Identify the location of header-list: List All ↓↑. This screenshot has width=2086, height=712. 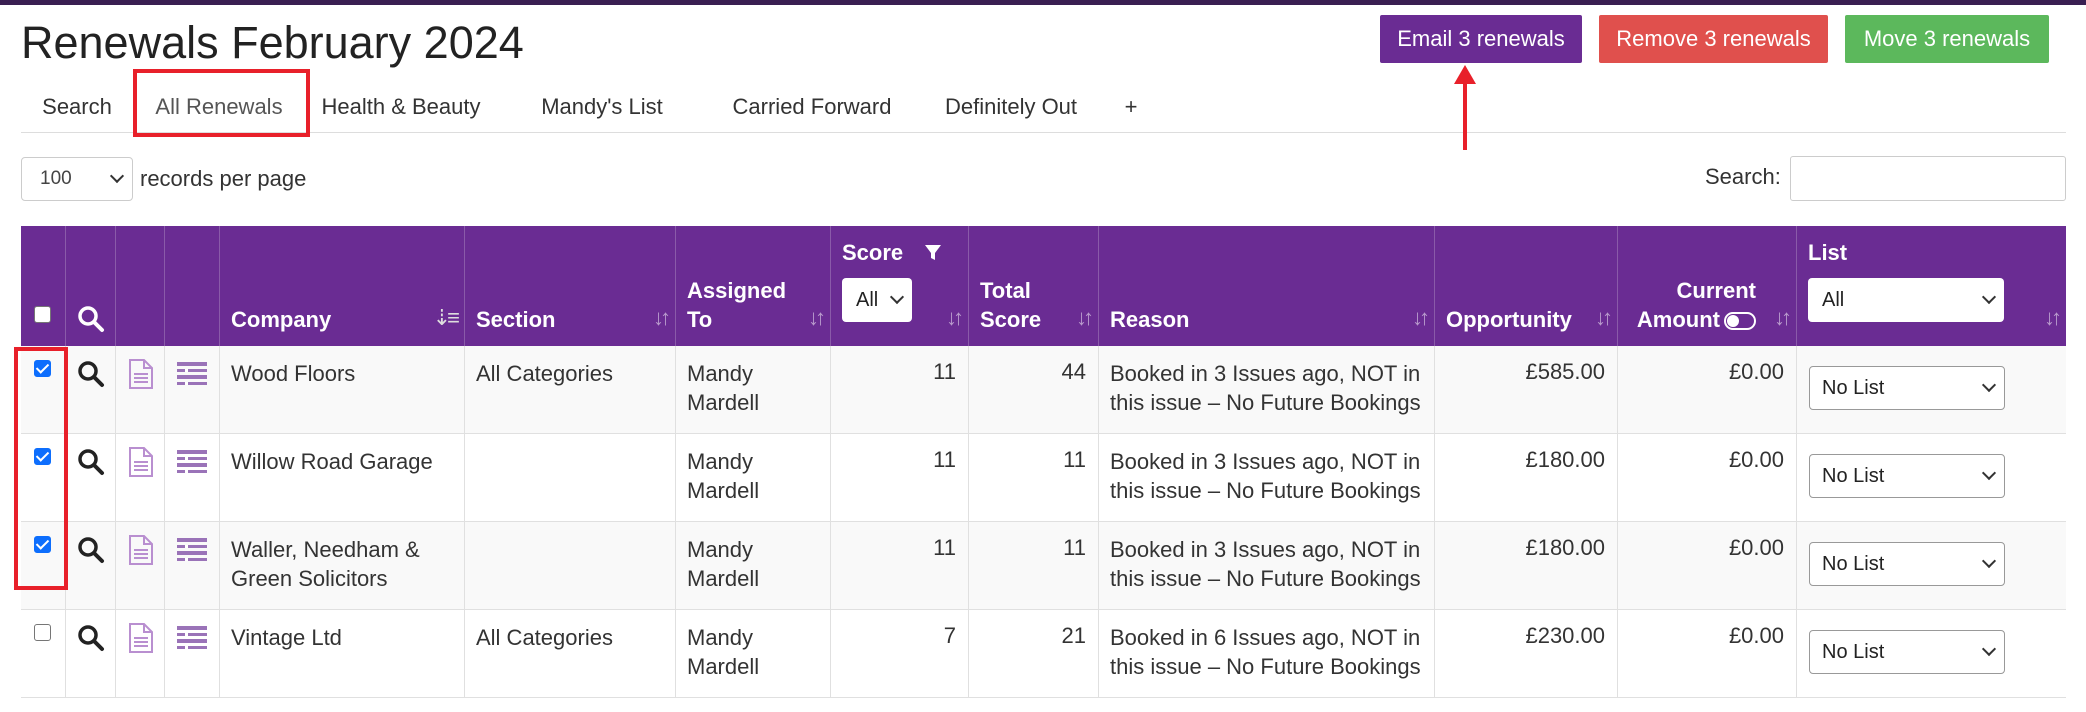
(1931, 286).